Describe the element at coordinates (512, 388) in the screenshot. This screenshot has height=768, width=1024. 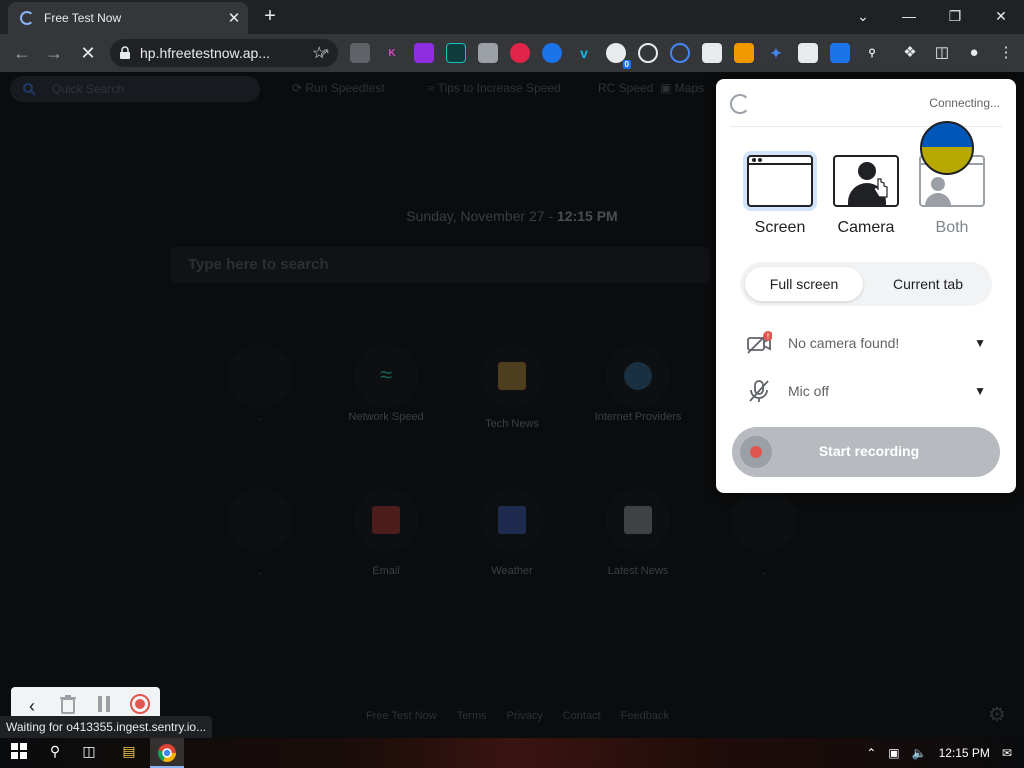
I see `tile-tech-news: Tech News` at that location.